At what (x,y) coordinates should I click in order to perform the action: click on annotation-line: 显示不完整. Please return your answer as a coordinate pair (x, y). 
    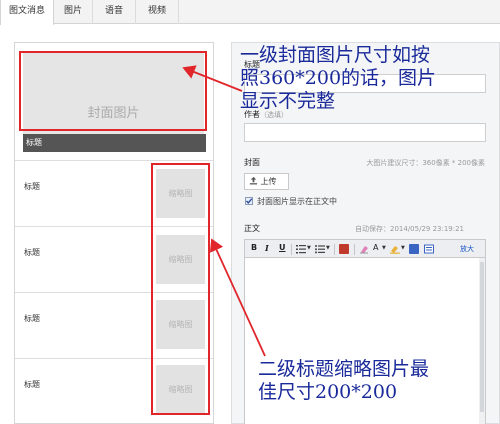
    Looking at the image, I should click on (288, 101).